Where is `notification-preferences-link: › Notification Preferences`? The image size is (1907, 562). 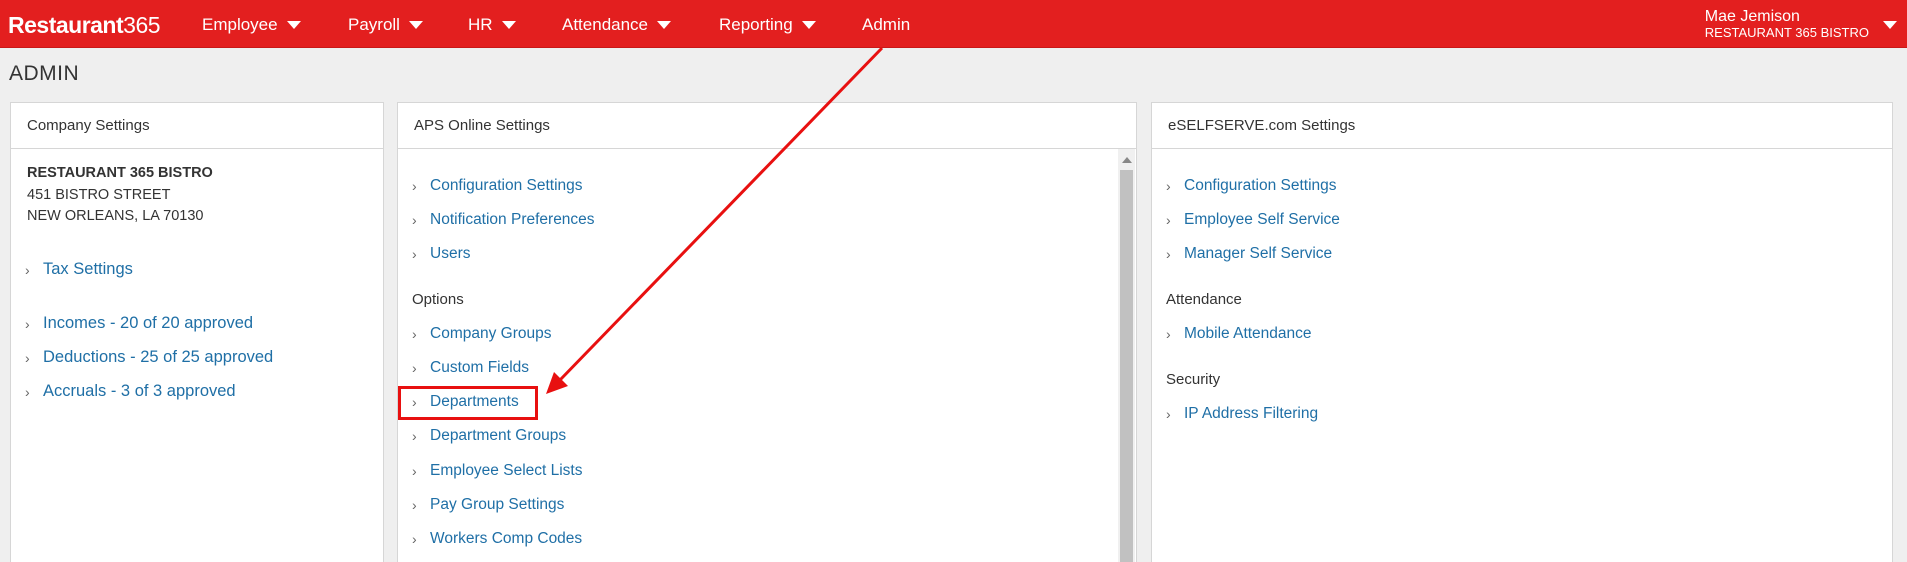 notification-preferences-link: › Notification Preferences is located at coordinates (503, 220).